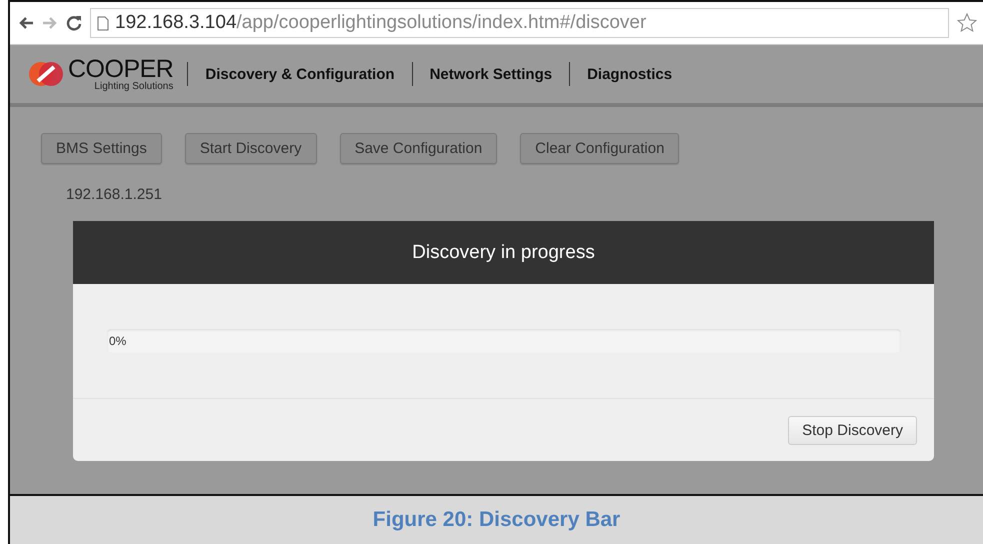 The height and width of the screenshot is (544, 983). Describe the element at coordinates (46, 74) in the screenshot. I see `logo-icon` at that location.